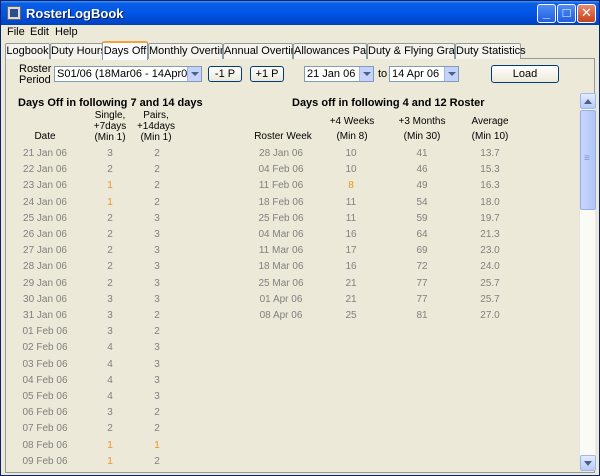 This screenshot has width=600, height=476. I want to click on date-to-picker: 14 Apr 06, so click(424, 74).